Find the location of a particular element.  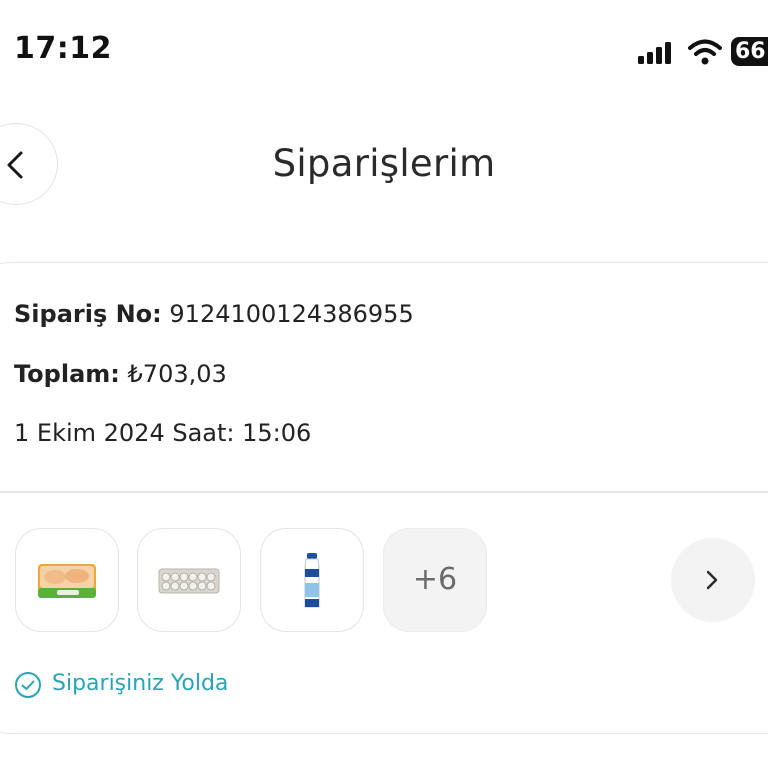

egg-carton-icon is located at coordinates (189, 581).